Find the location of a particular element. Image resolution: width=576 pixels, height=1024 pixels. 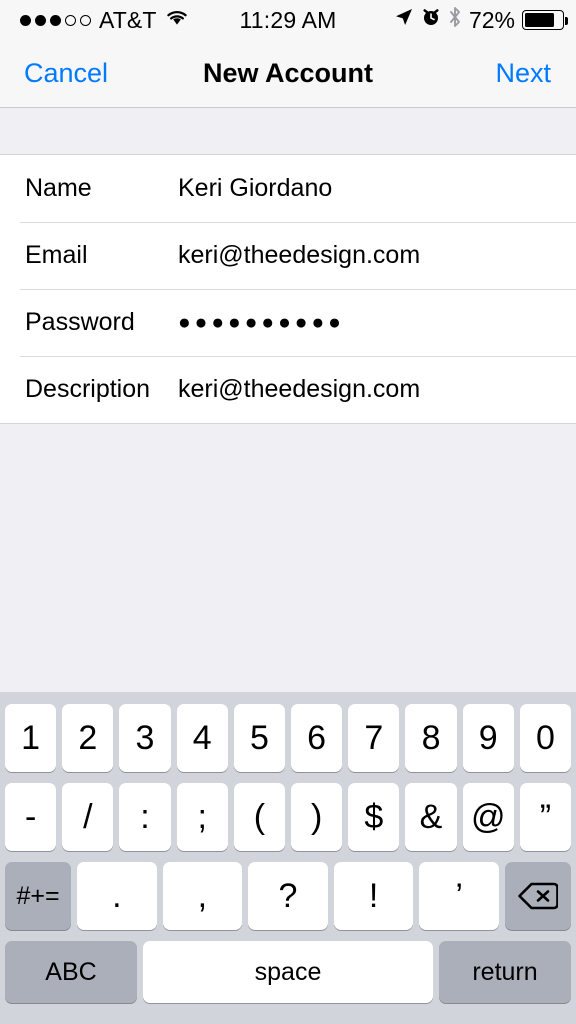

key-double-quote: ” is located at coordinates (545, 817).